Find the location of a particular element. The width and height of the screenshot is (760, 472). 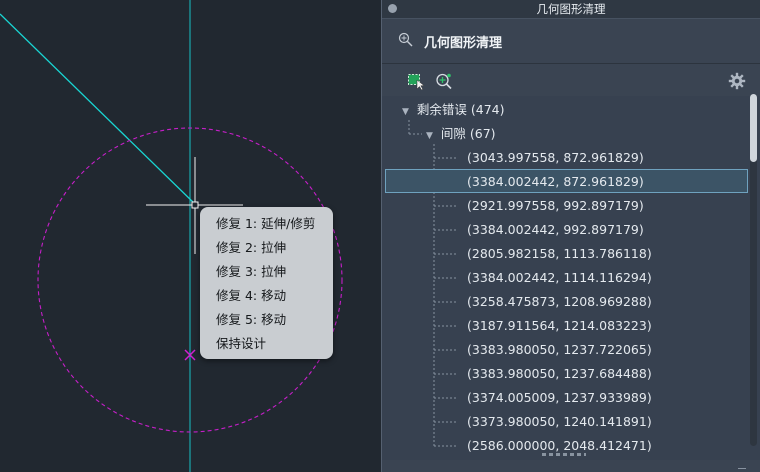

tree-item: (2921.997558, 992.897179) is located at coordinates (555, 206).